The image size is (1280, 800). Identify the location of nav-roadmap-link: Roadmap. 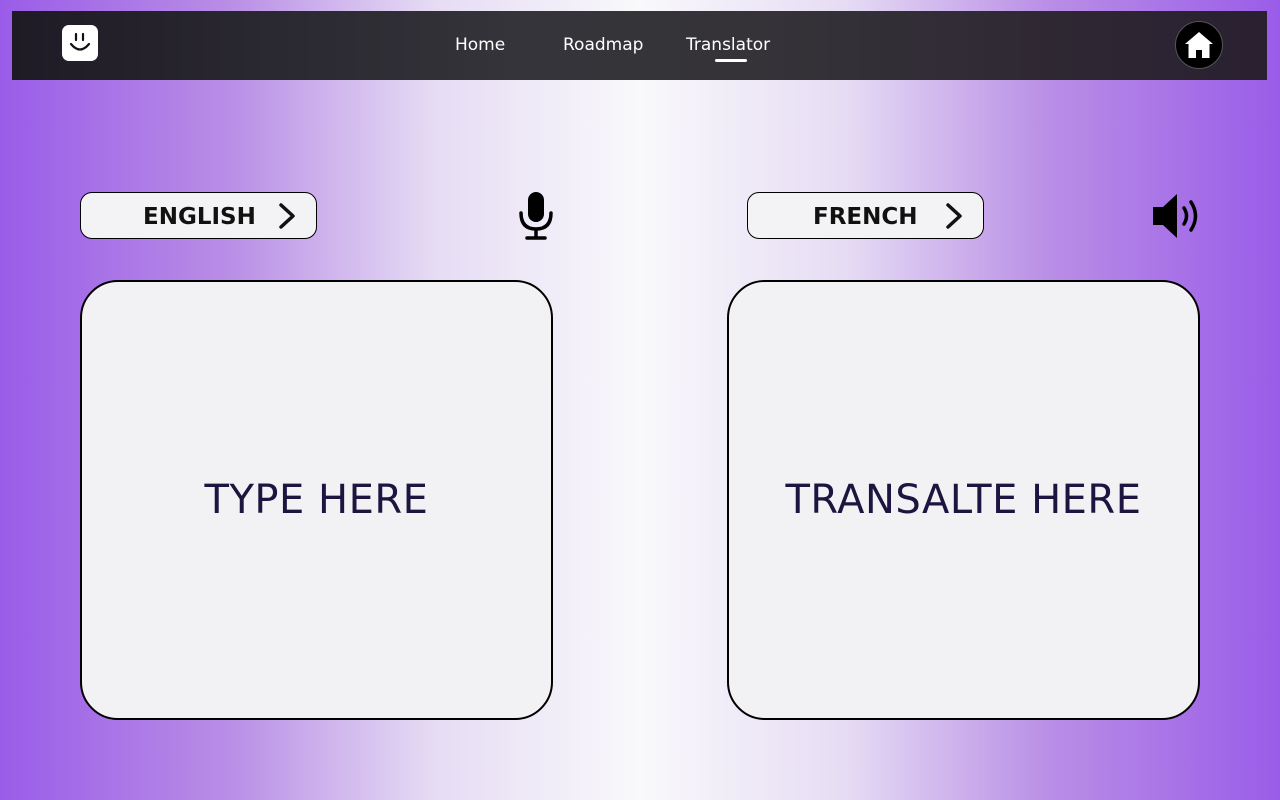
(603, 45).